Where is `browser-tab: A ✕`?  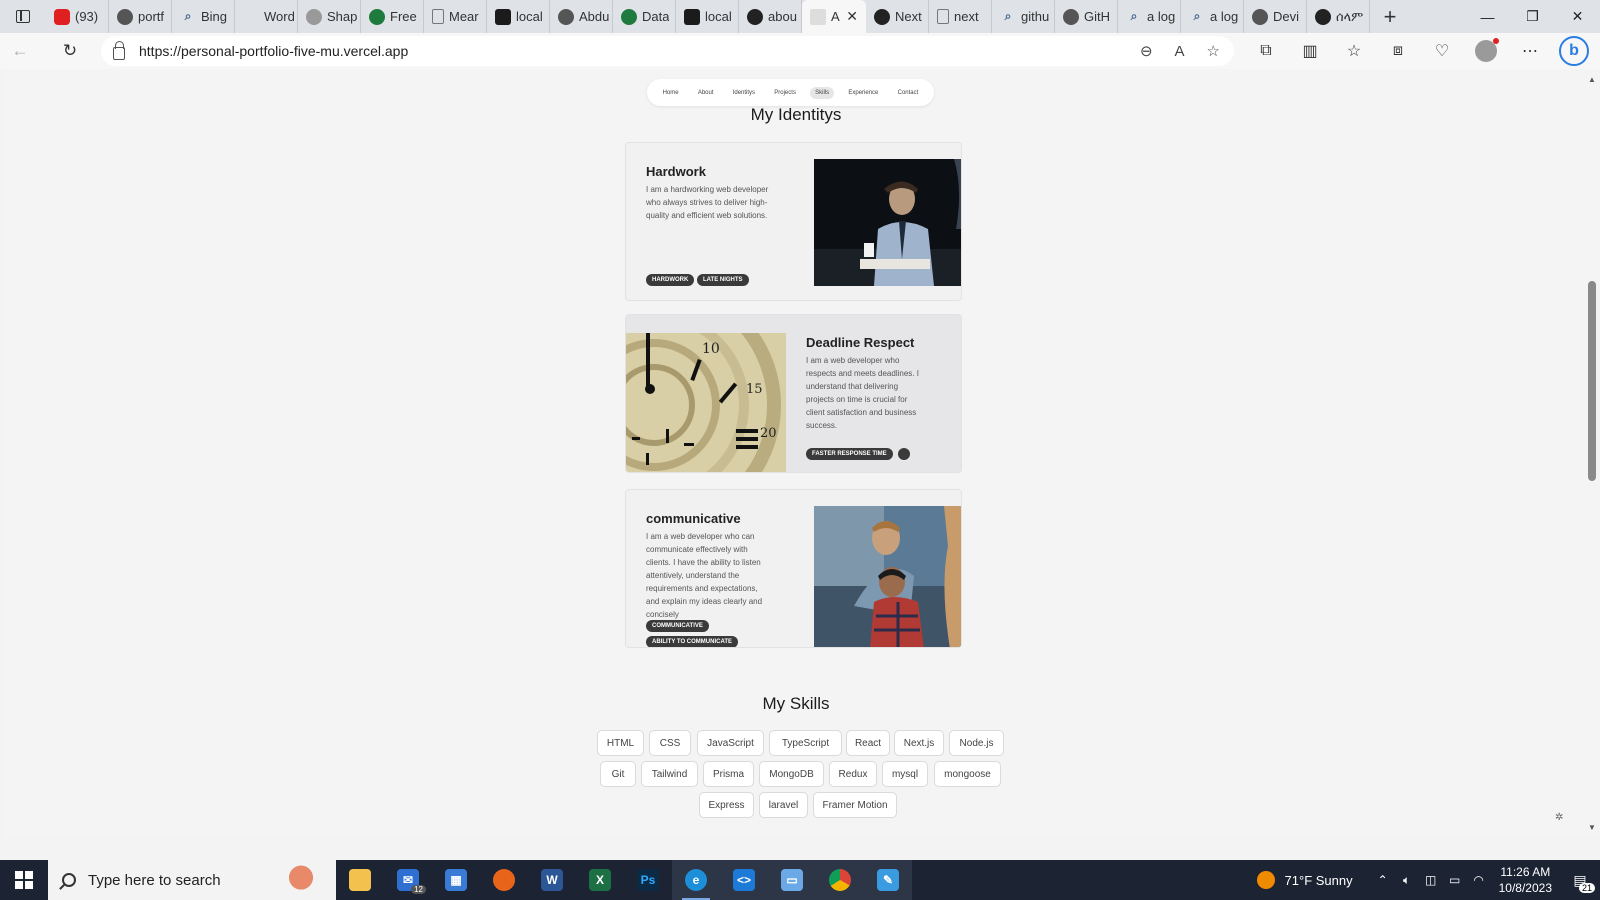
browser-tab: A ✕ is located at coordinates (834, 16).